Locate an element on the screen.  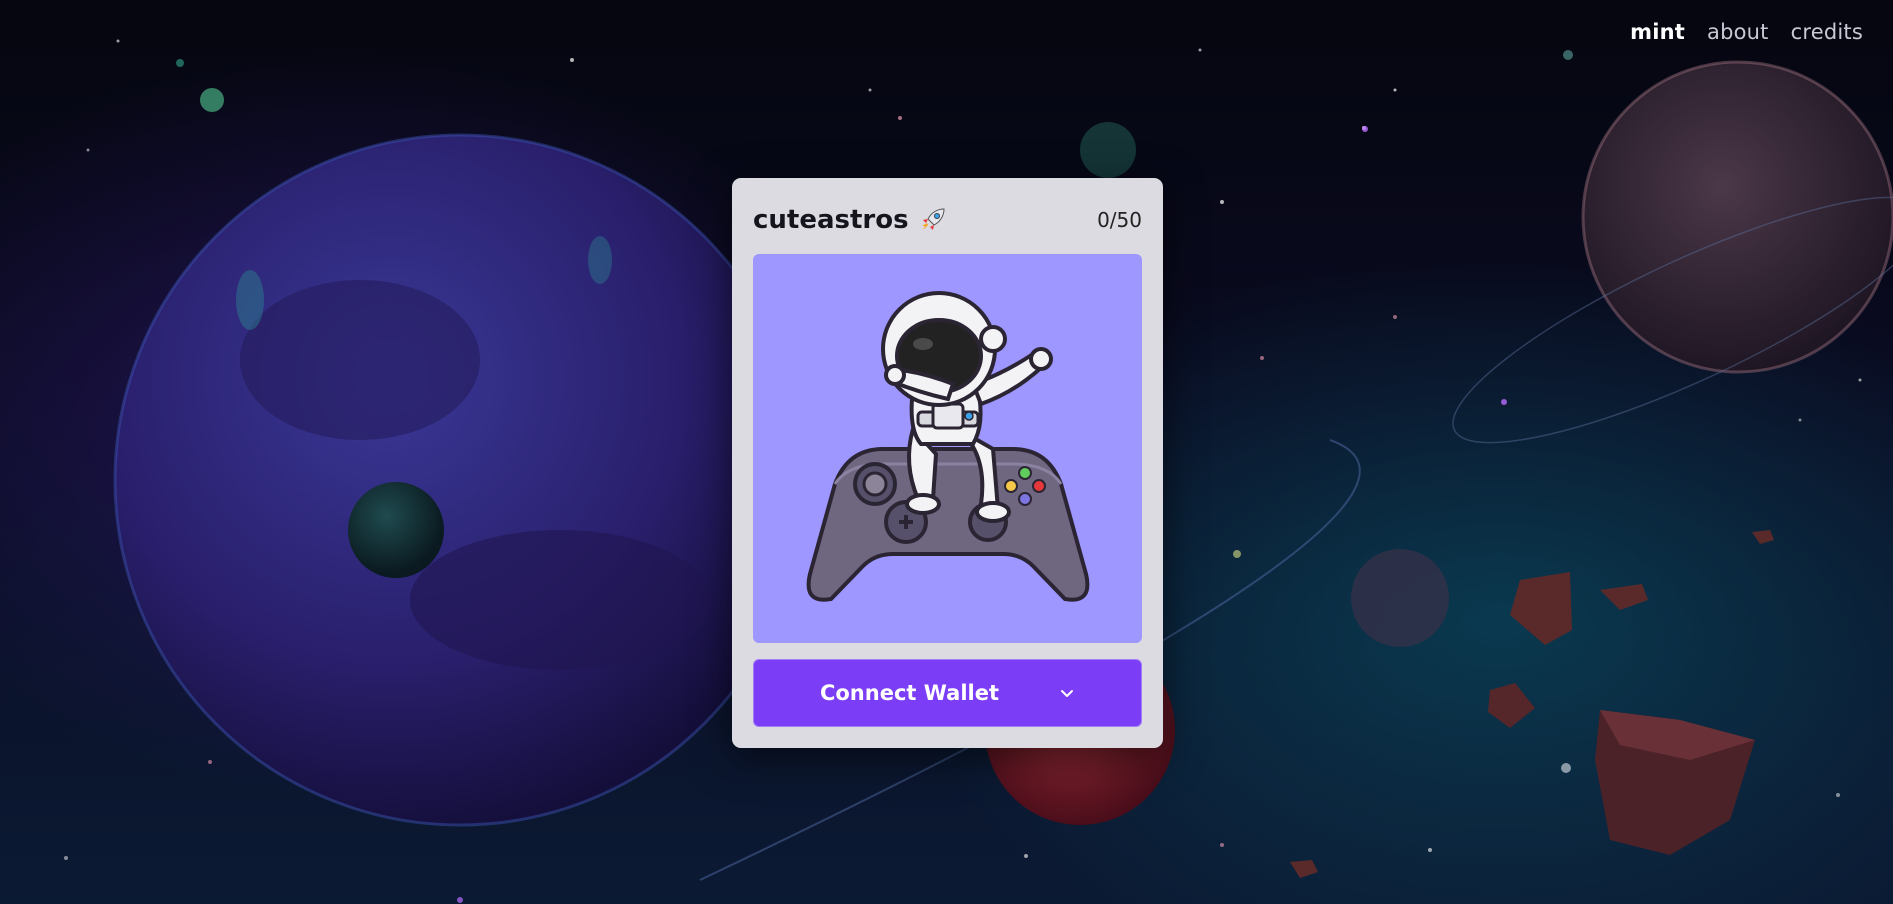
connect-wallet-label: Connect Wallet is located at coordinates (909, 693).